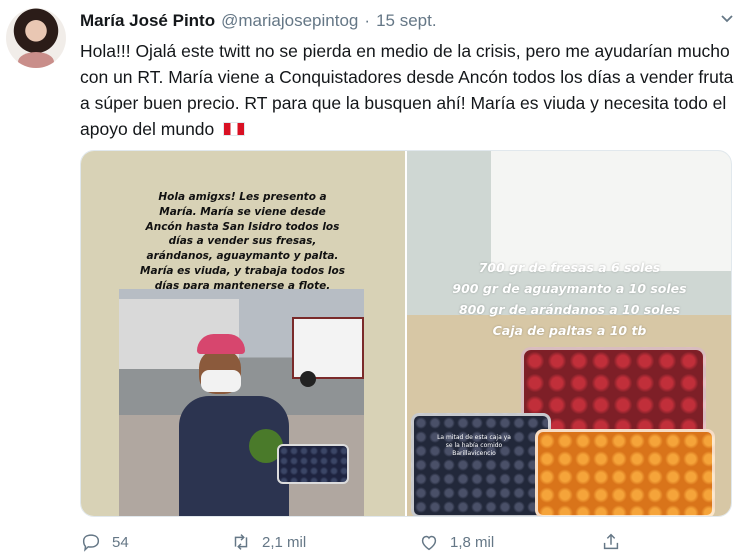 The image size is (750, 560). Describe the element at coordinates (120, 542) in the screenshot. I see `reply-count: 54` at that location.